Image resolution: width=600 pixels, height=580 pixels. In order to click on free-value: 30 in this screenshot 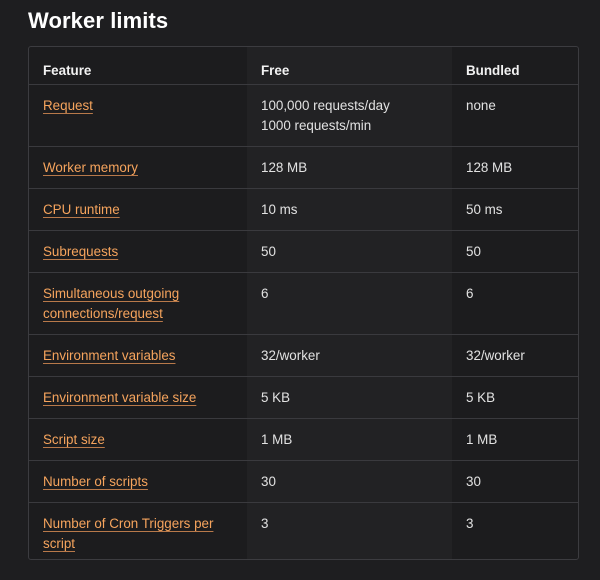, I will do `click(268, 481)`.